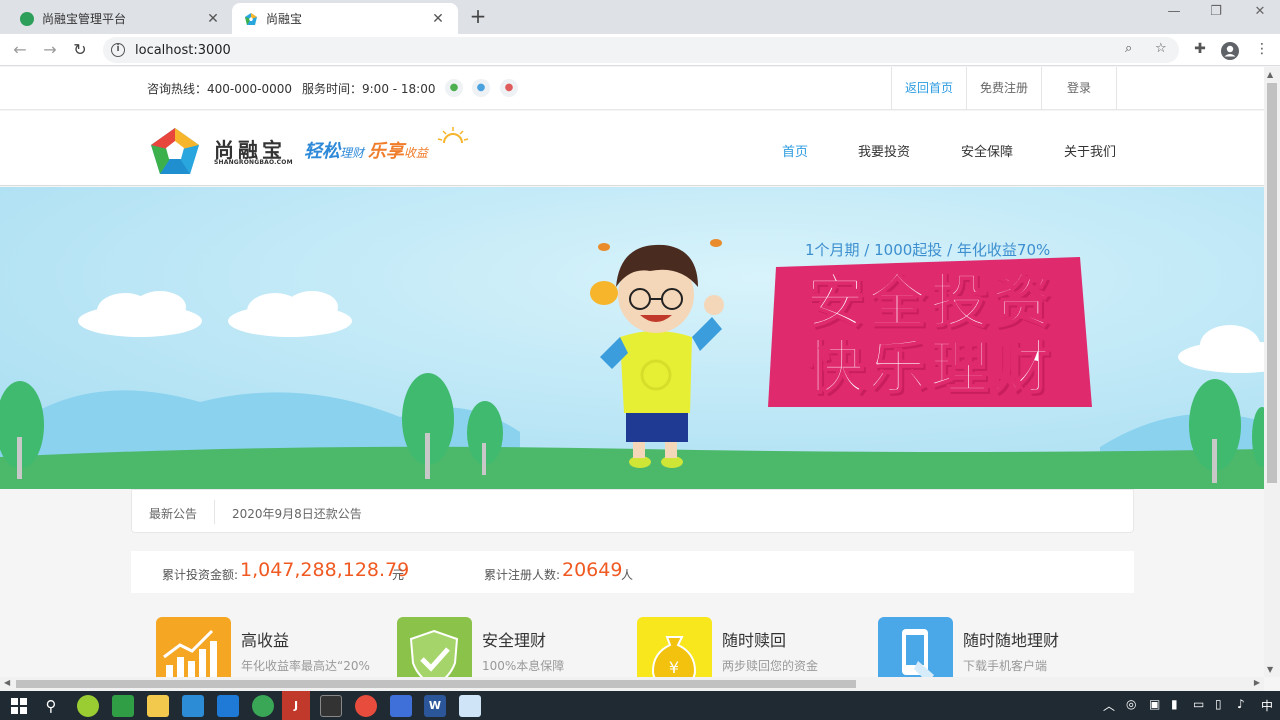 The height and width of the screenshot is (720, 1280). I want to click on scroll-down-icon: ▼, so click(1270, 669).